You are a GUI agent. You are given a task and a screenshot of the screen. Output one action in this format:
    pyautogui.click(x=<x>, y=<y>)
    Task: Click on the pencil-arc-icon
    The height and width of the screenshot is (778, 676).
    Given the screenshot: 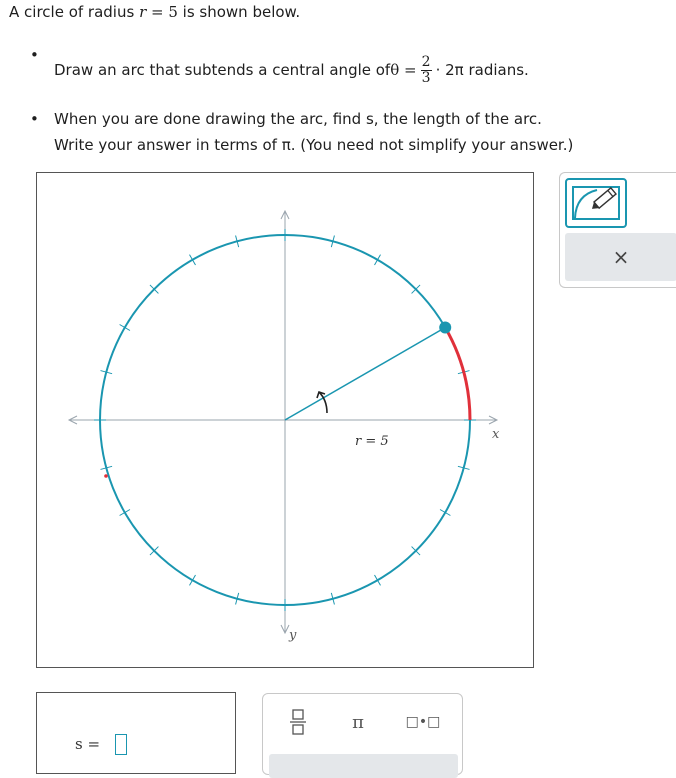 What is the action you would take?
    pyautogui.click(x=596, y=203)
    